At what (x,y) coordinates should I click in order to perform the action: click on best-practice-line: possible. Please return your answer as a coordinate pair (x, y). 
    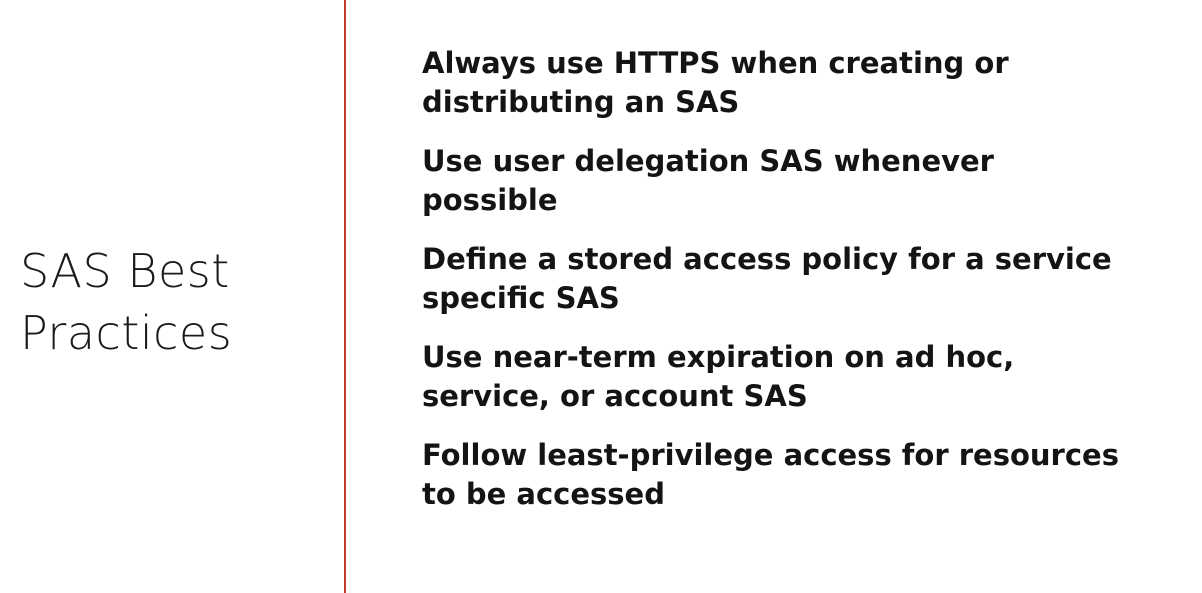
    Looking at the image, I should click on (490, 200).